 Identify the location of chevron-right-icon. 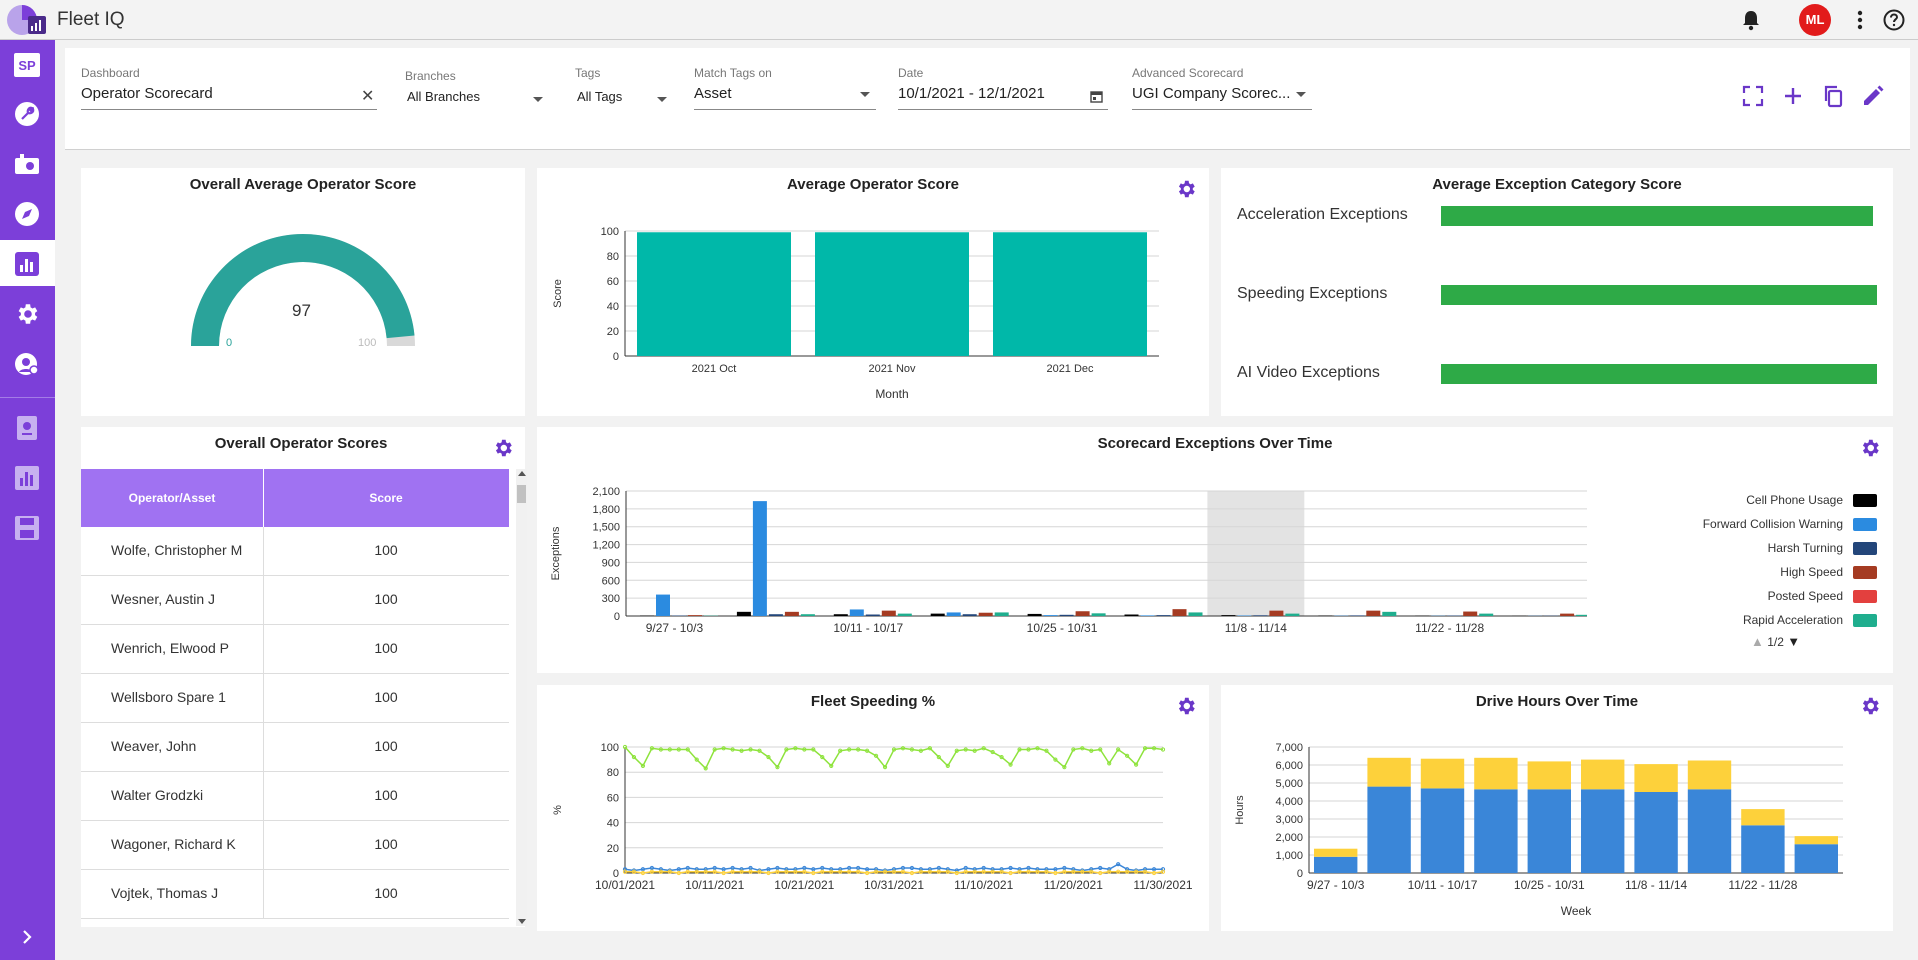
(27, 937).